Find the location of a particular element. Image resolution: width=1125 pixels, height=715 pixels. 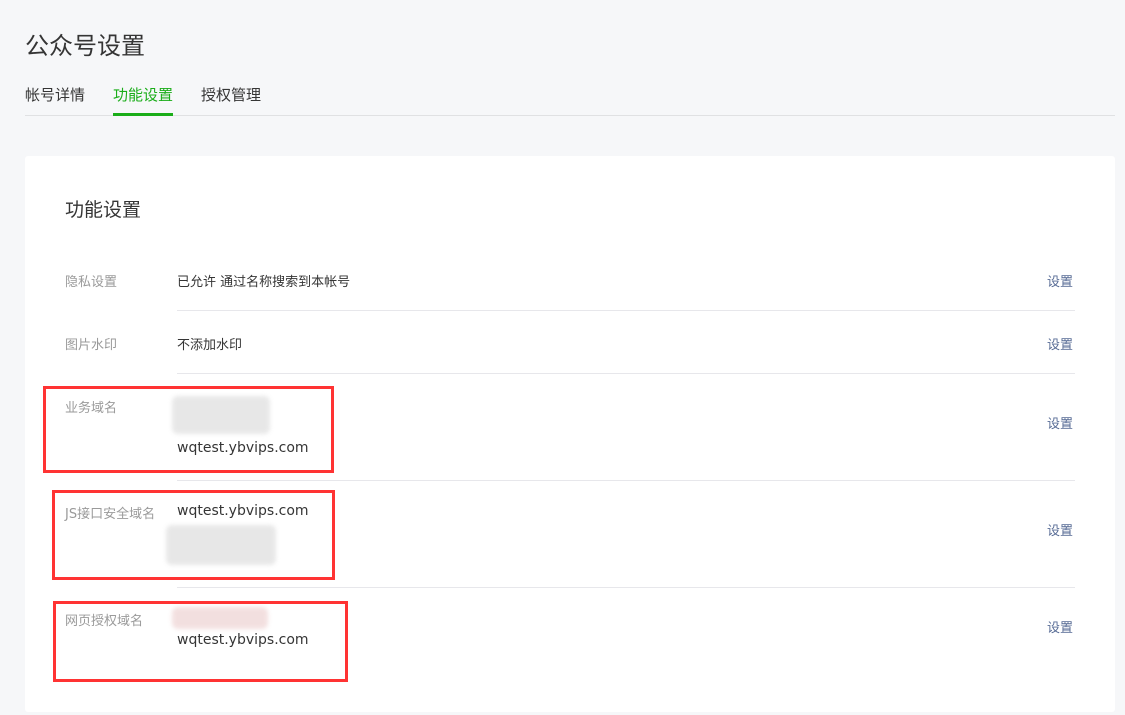

tab-authorization: 授权管理 is located at coordinates (231, 100).